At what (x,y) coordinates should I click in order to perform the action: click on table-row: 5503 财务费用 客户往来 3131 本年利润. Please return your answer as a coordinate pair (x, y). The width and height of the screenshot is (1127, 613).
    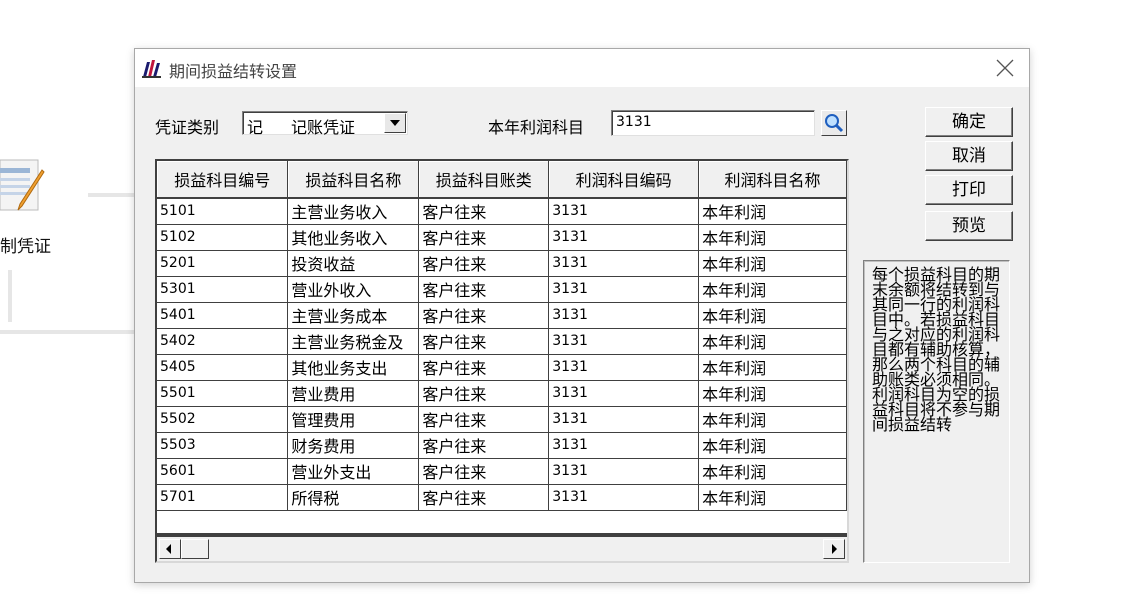
    Looking at the image, I should click on (502, 445).